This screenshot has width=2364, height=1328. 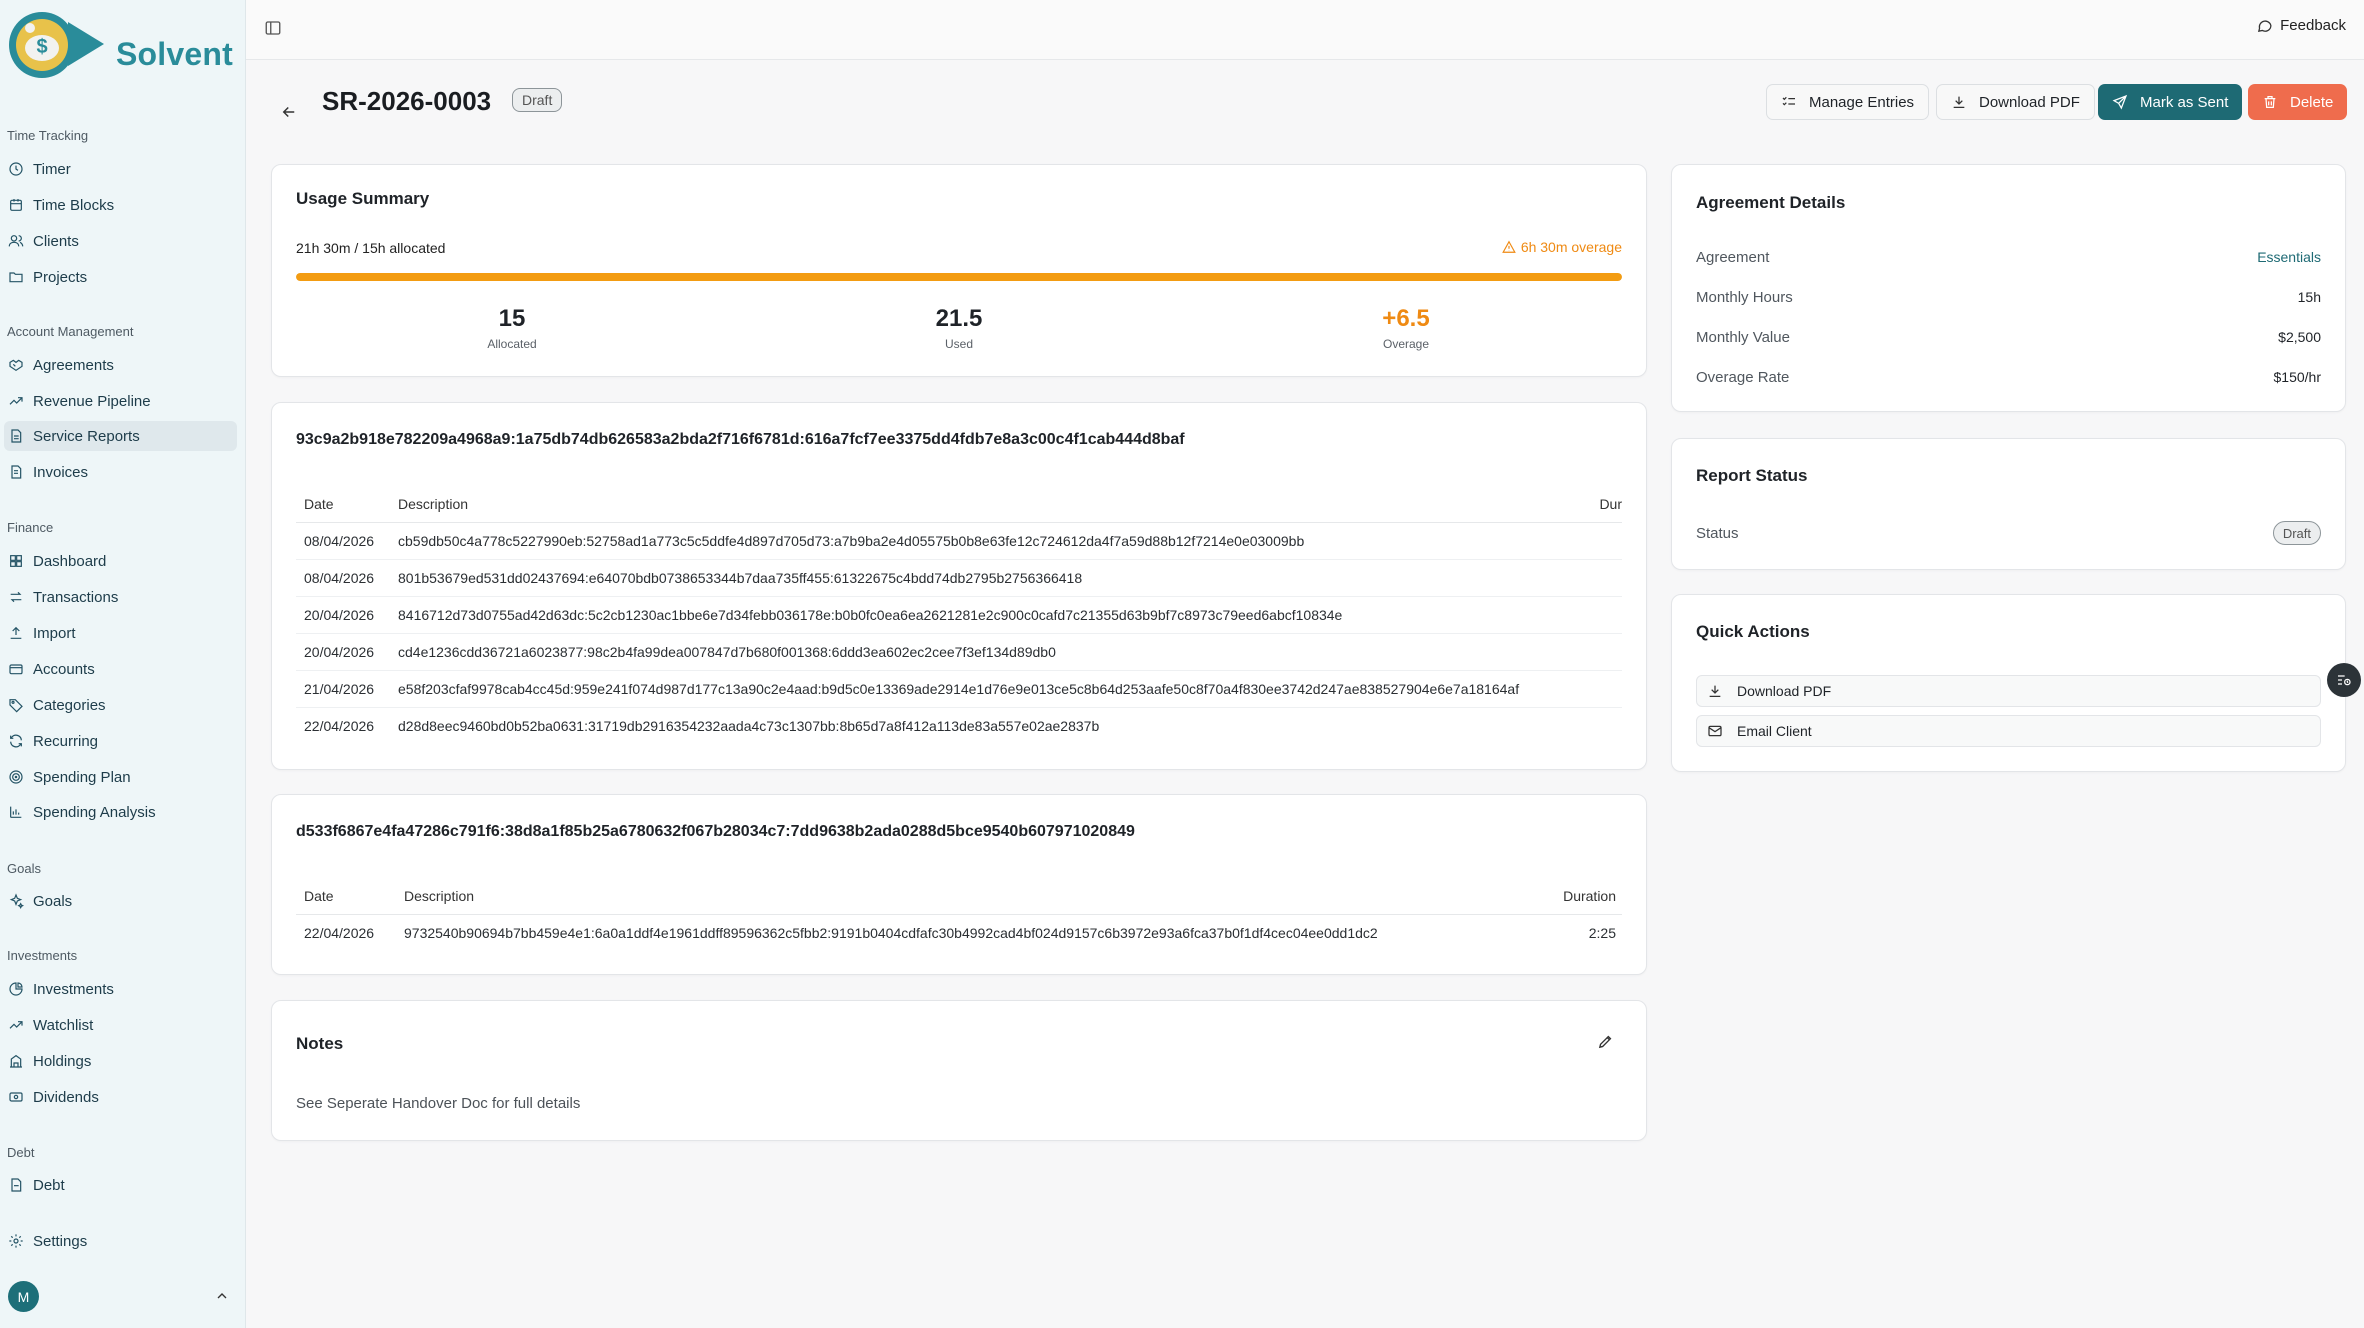 I want to click on cell-date: 20/04/2026, so click(x=343, y=615).